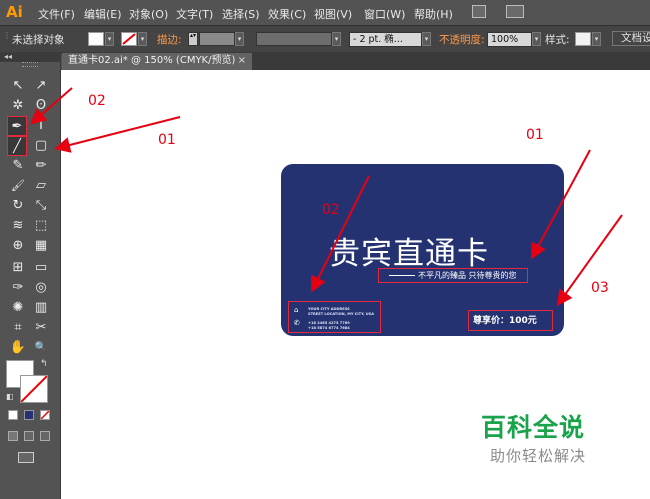  Describe the element at coordinates (129, 39) in the screenshot. I see `stroke-color-swatch` at that location.